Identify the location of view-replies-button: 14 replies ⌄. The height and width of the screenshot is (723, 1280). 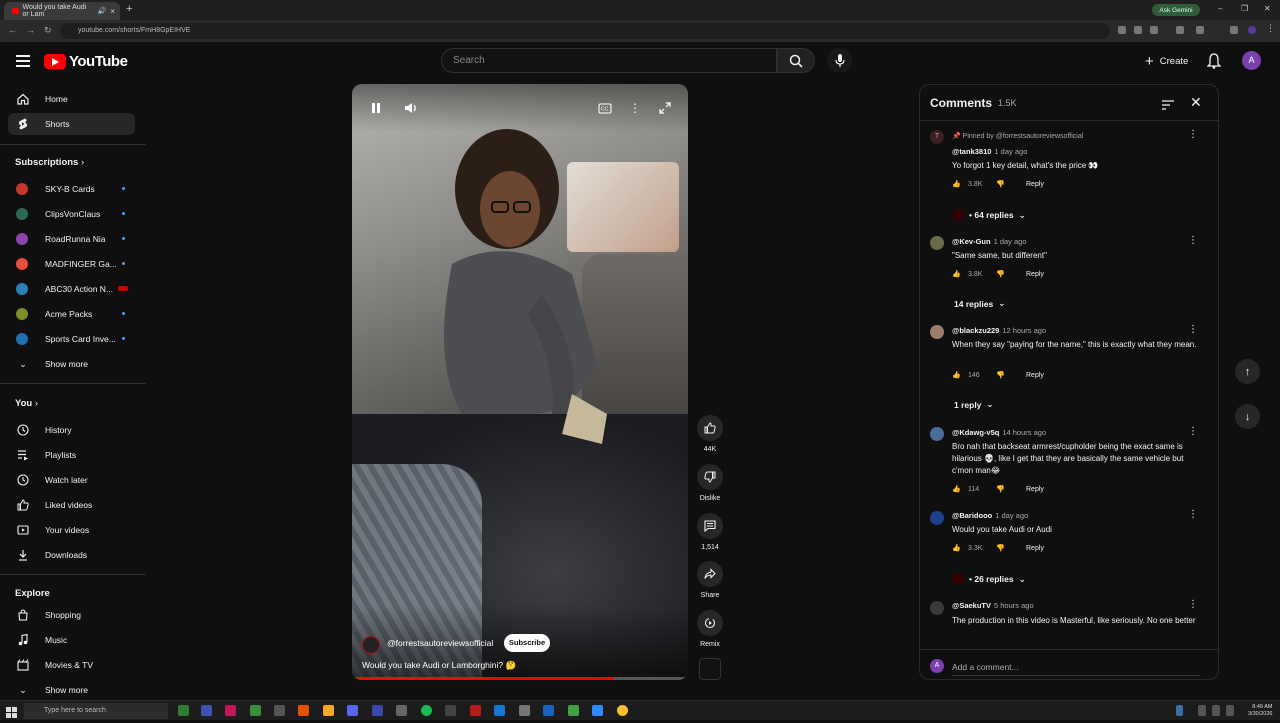
(979, 303).